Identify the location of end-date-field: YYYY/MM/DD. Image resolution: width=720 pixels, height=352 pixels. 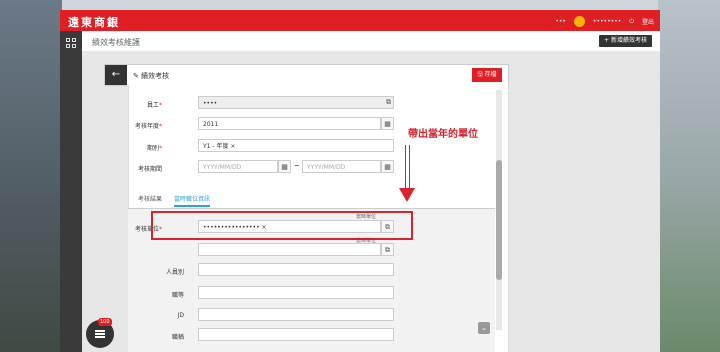
(341, 166).